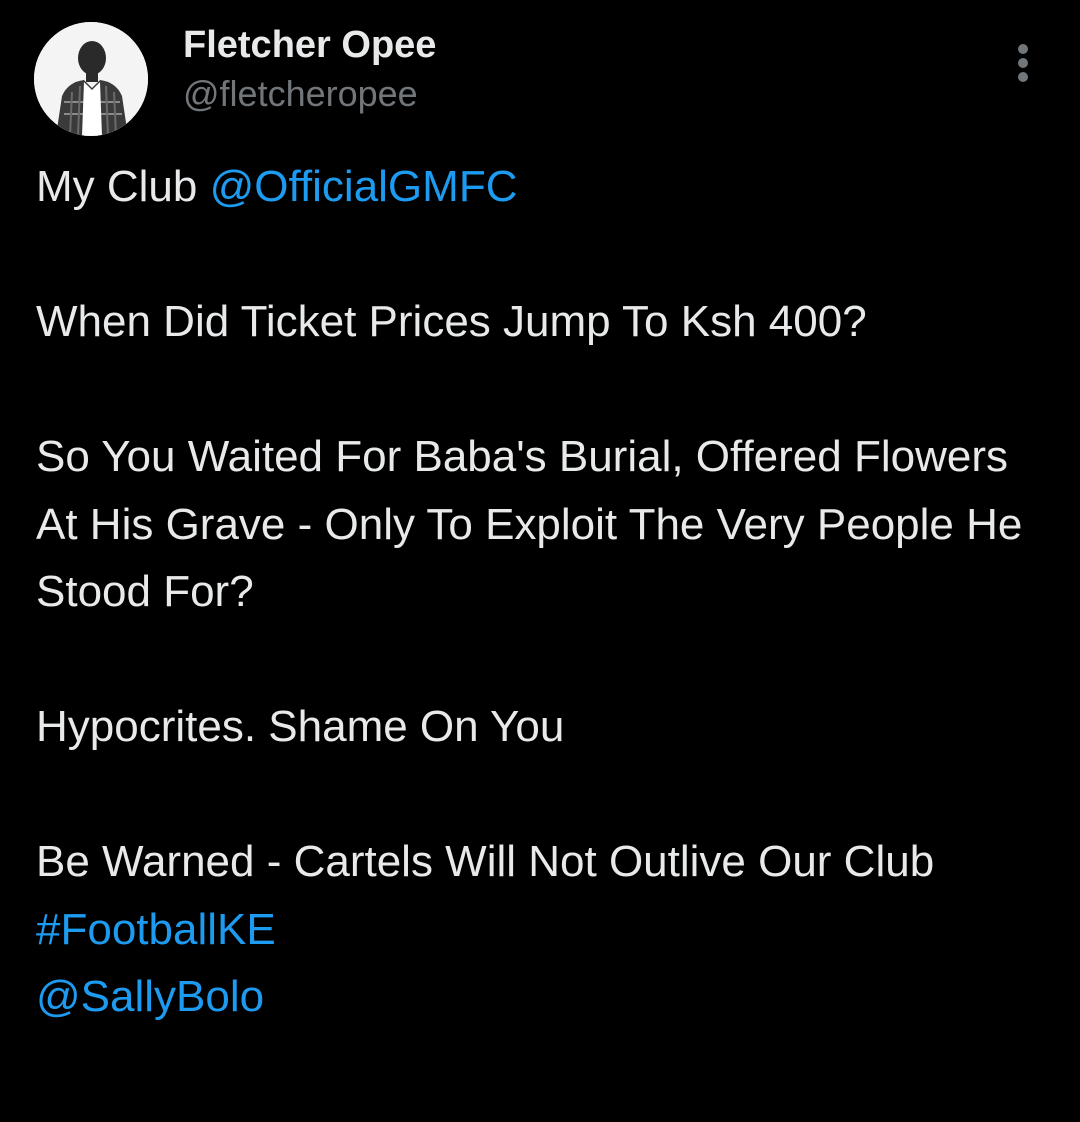 Image resolution: width=1080 pixels, height=1122 pixels. I want to click on author-avatar, so click(91, 79).